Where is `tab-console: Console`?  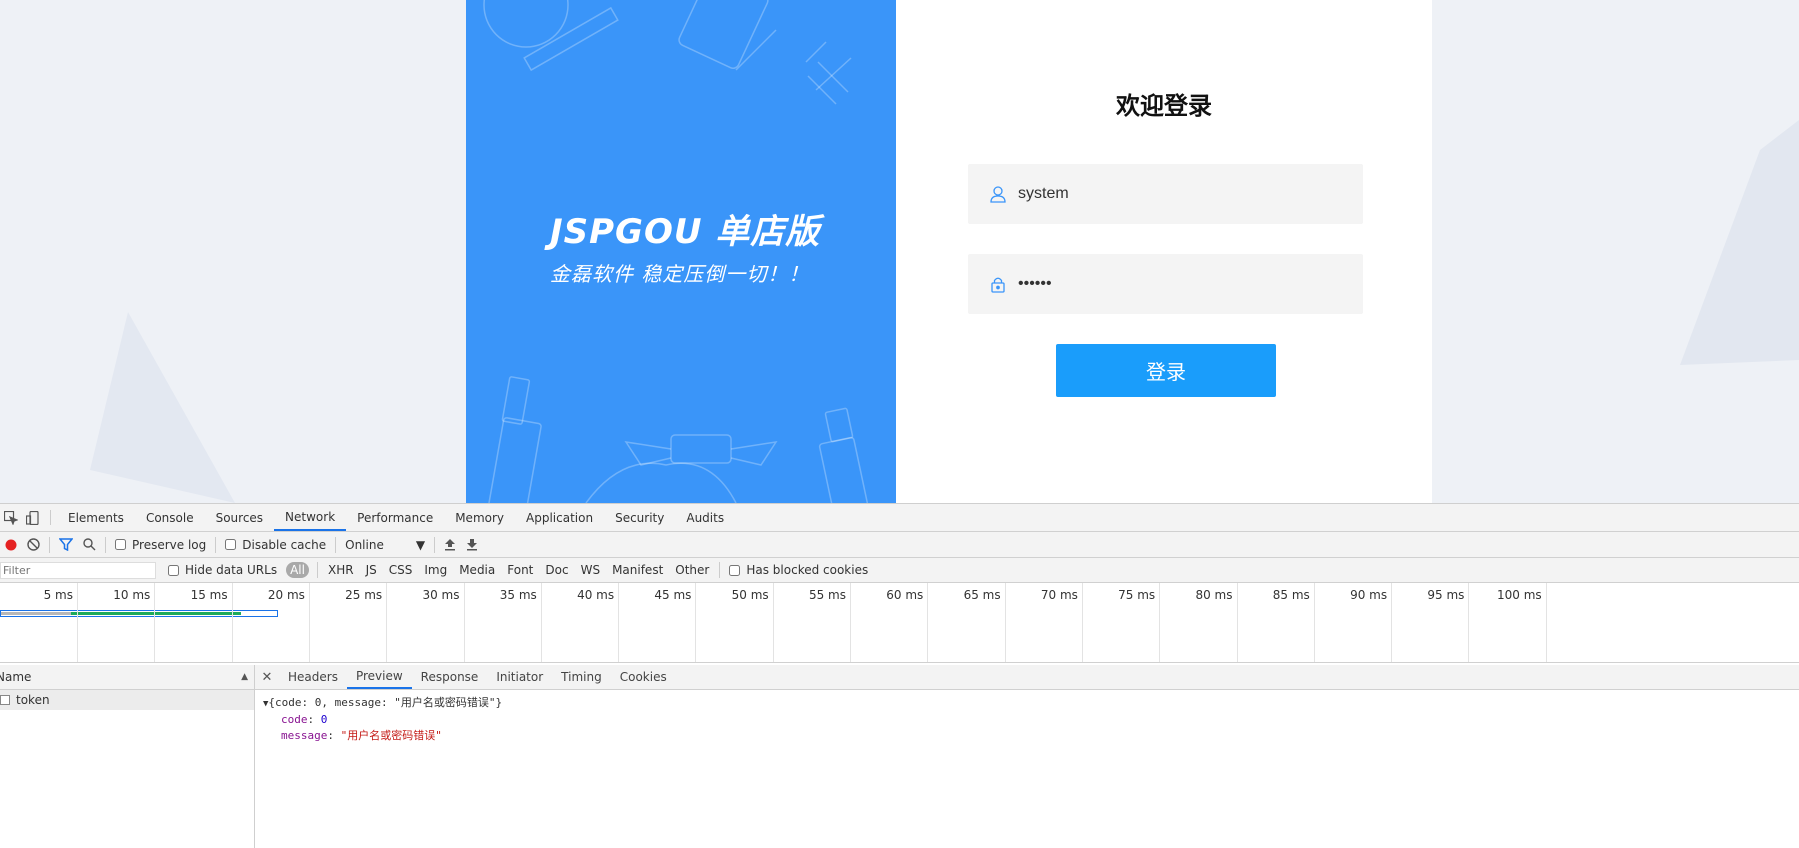 tab-console: Console is located at coordinates (170, 517).